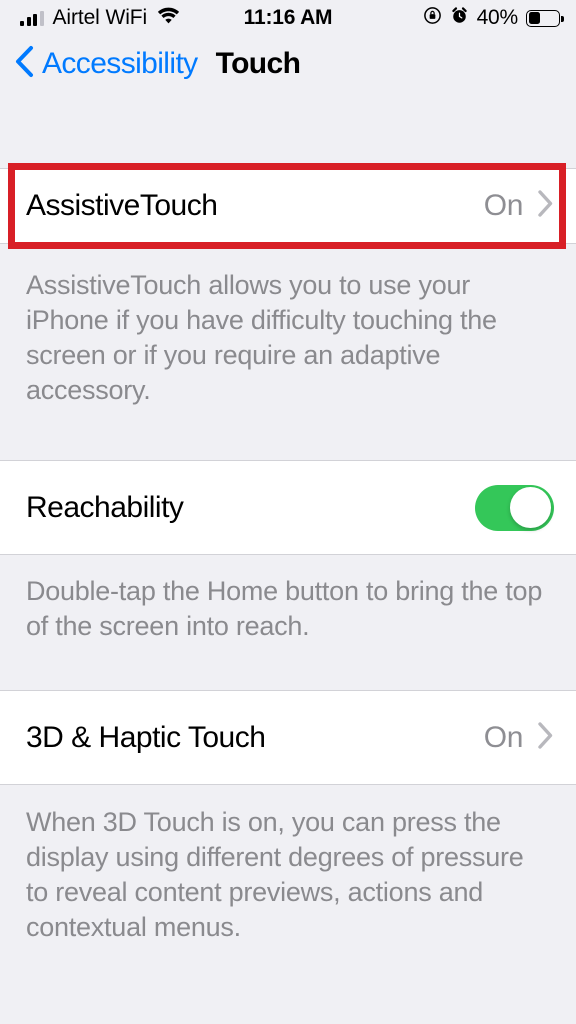 The image size is (576, 1024). What do you see at coordinates (459, 18) in the screenshot?
I see `alarm-clock-icon` at bounding box center [459, 18].